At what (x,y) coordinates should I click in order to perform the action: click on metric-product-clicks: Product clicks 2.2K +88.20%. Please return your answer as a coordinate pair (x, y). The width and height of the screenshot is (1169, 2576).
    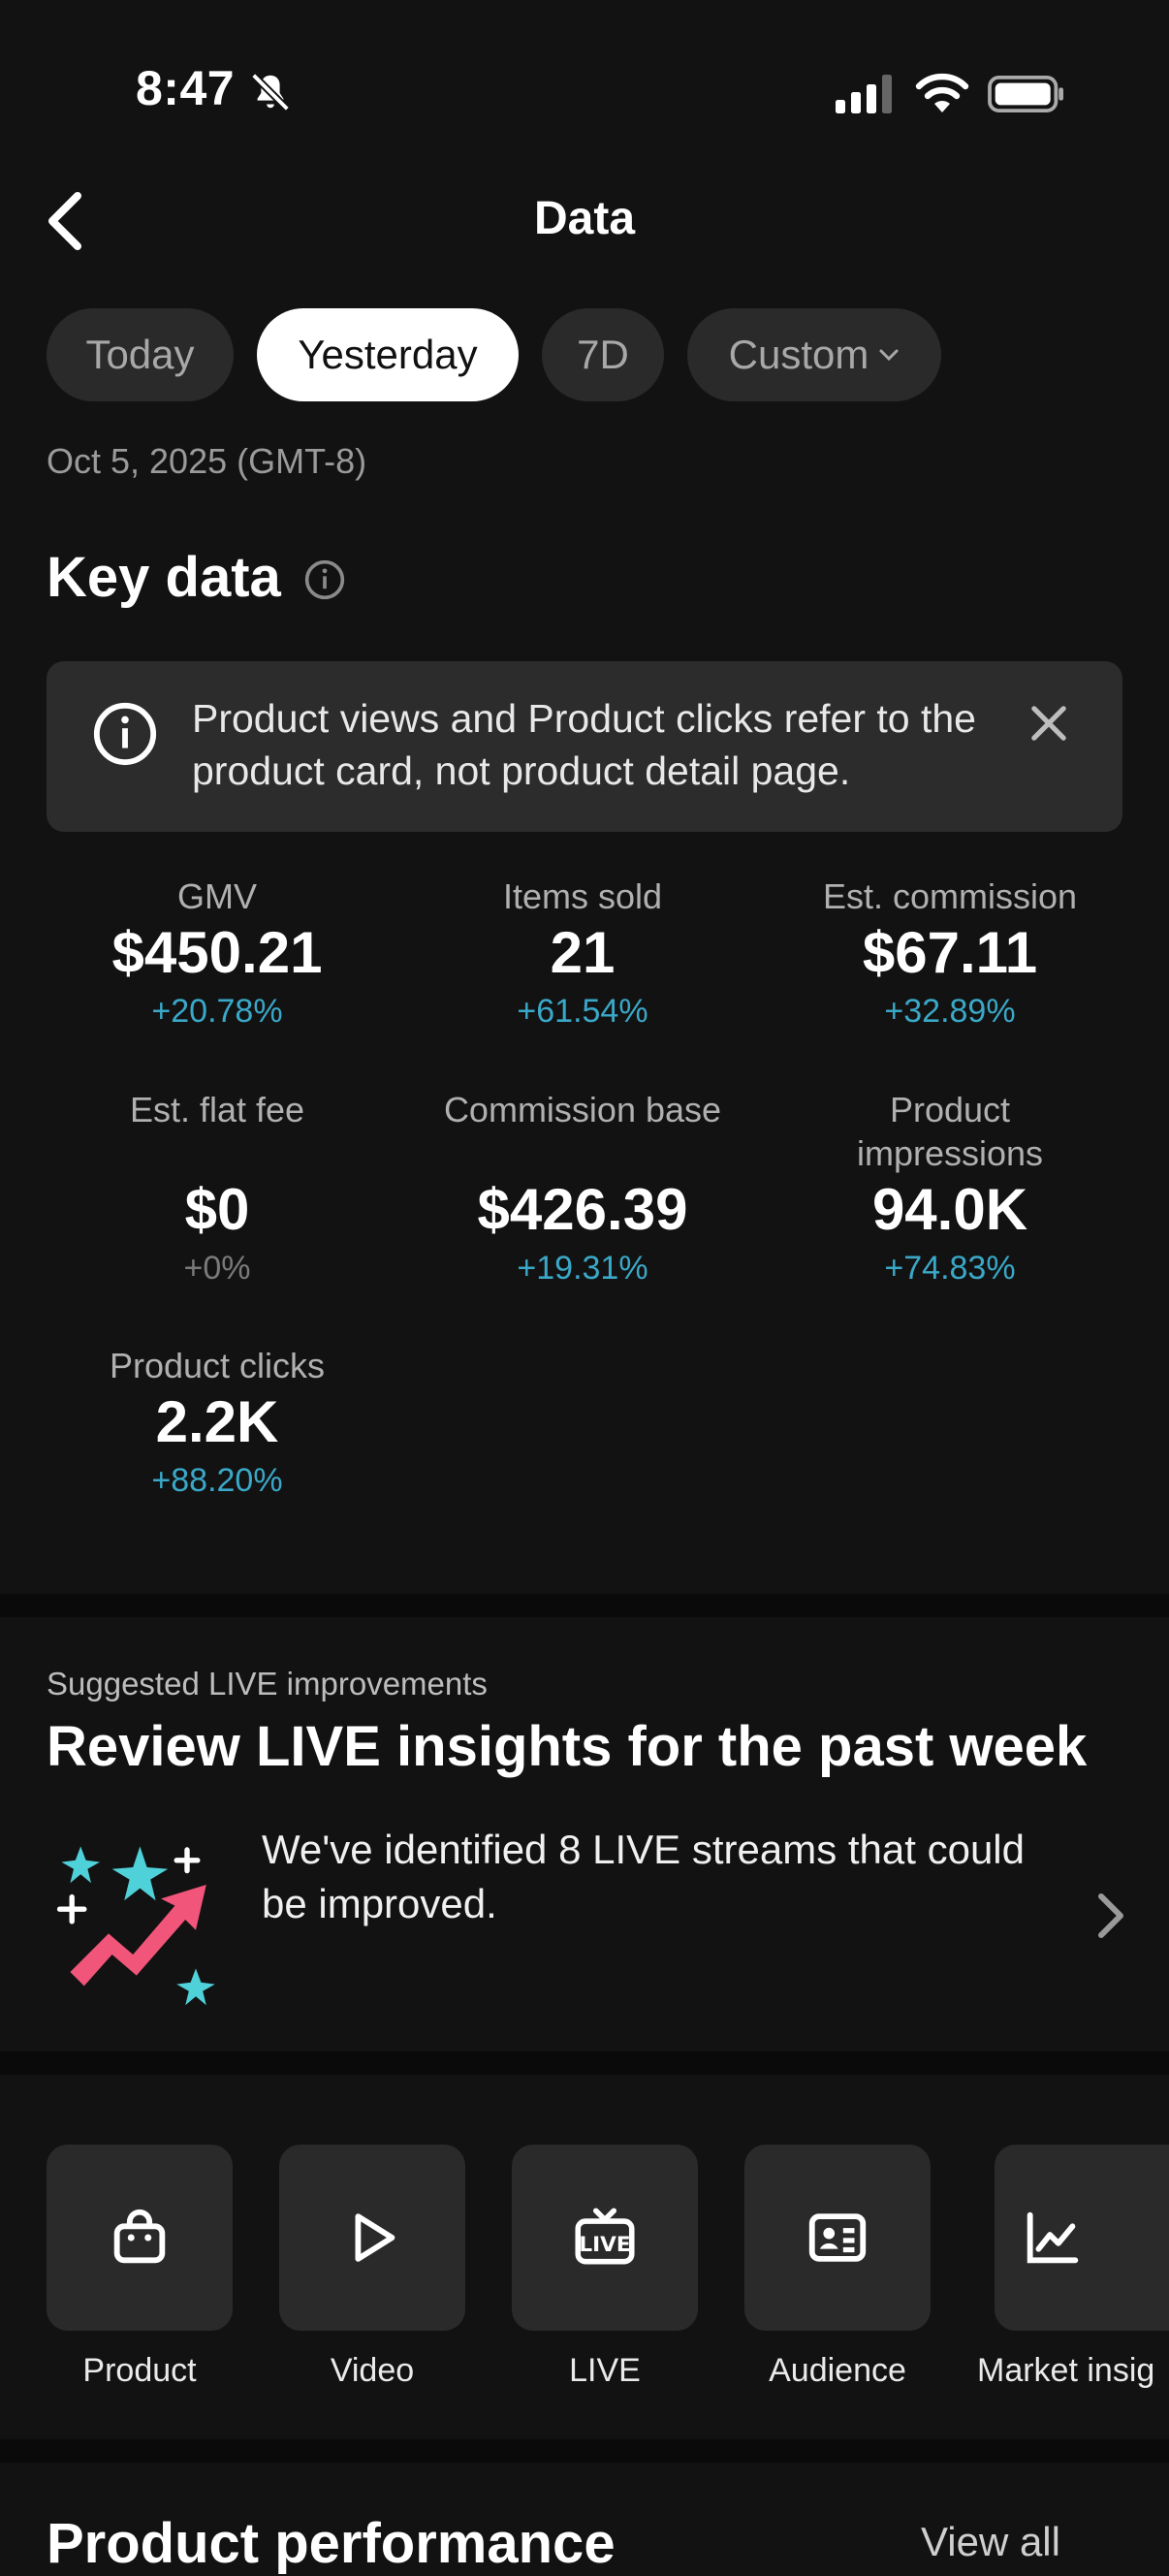
    Looking at the image, I should click on (217, 1424).